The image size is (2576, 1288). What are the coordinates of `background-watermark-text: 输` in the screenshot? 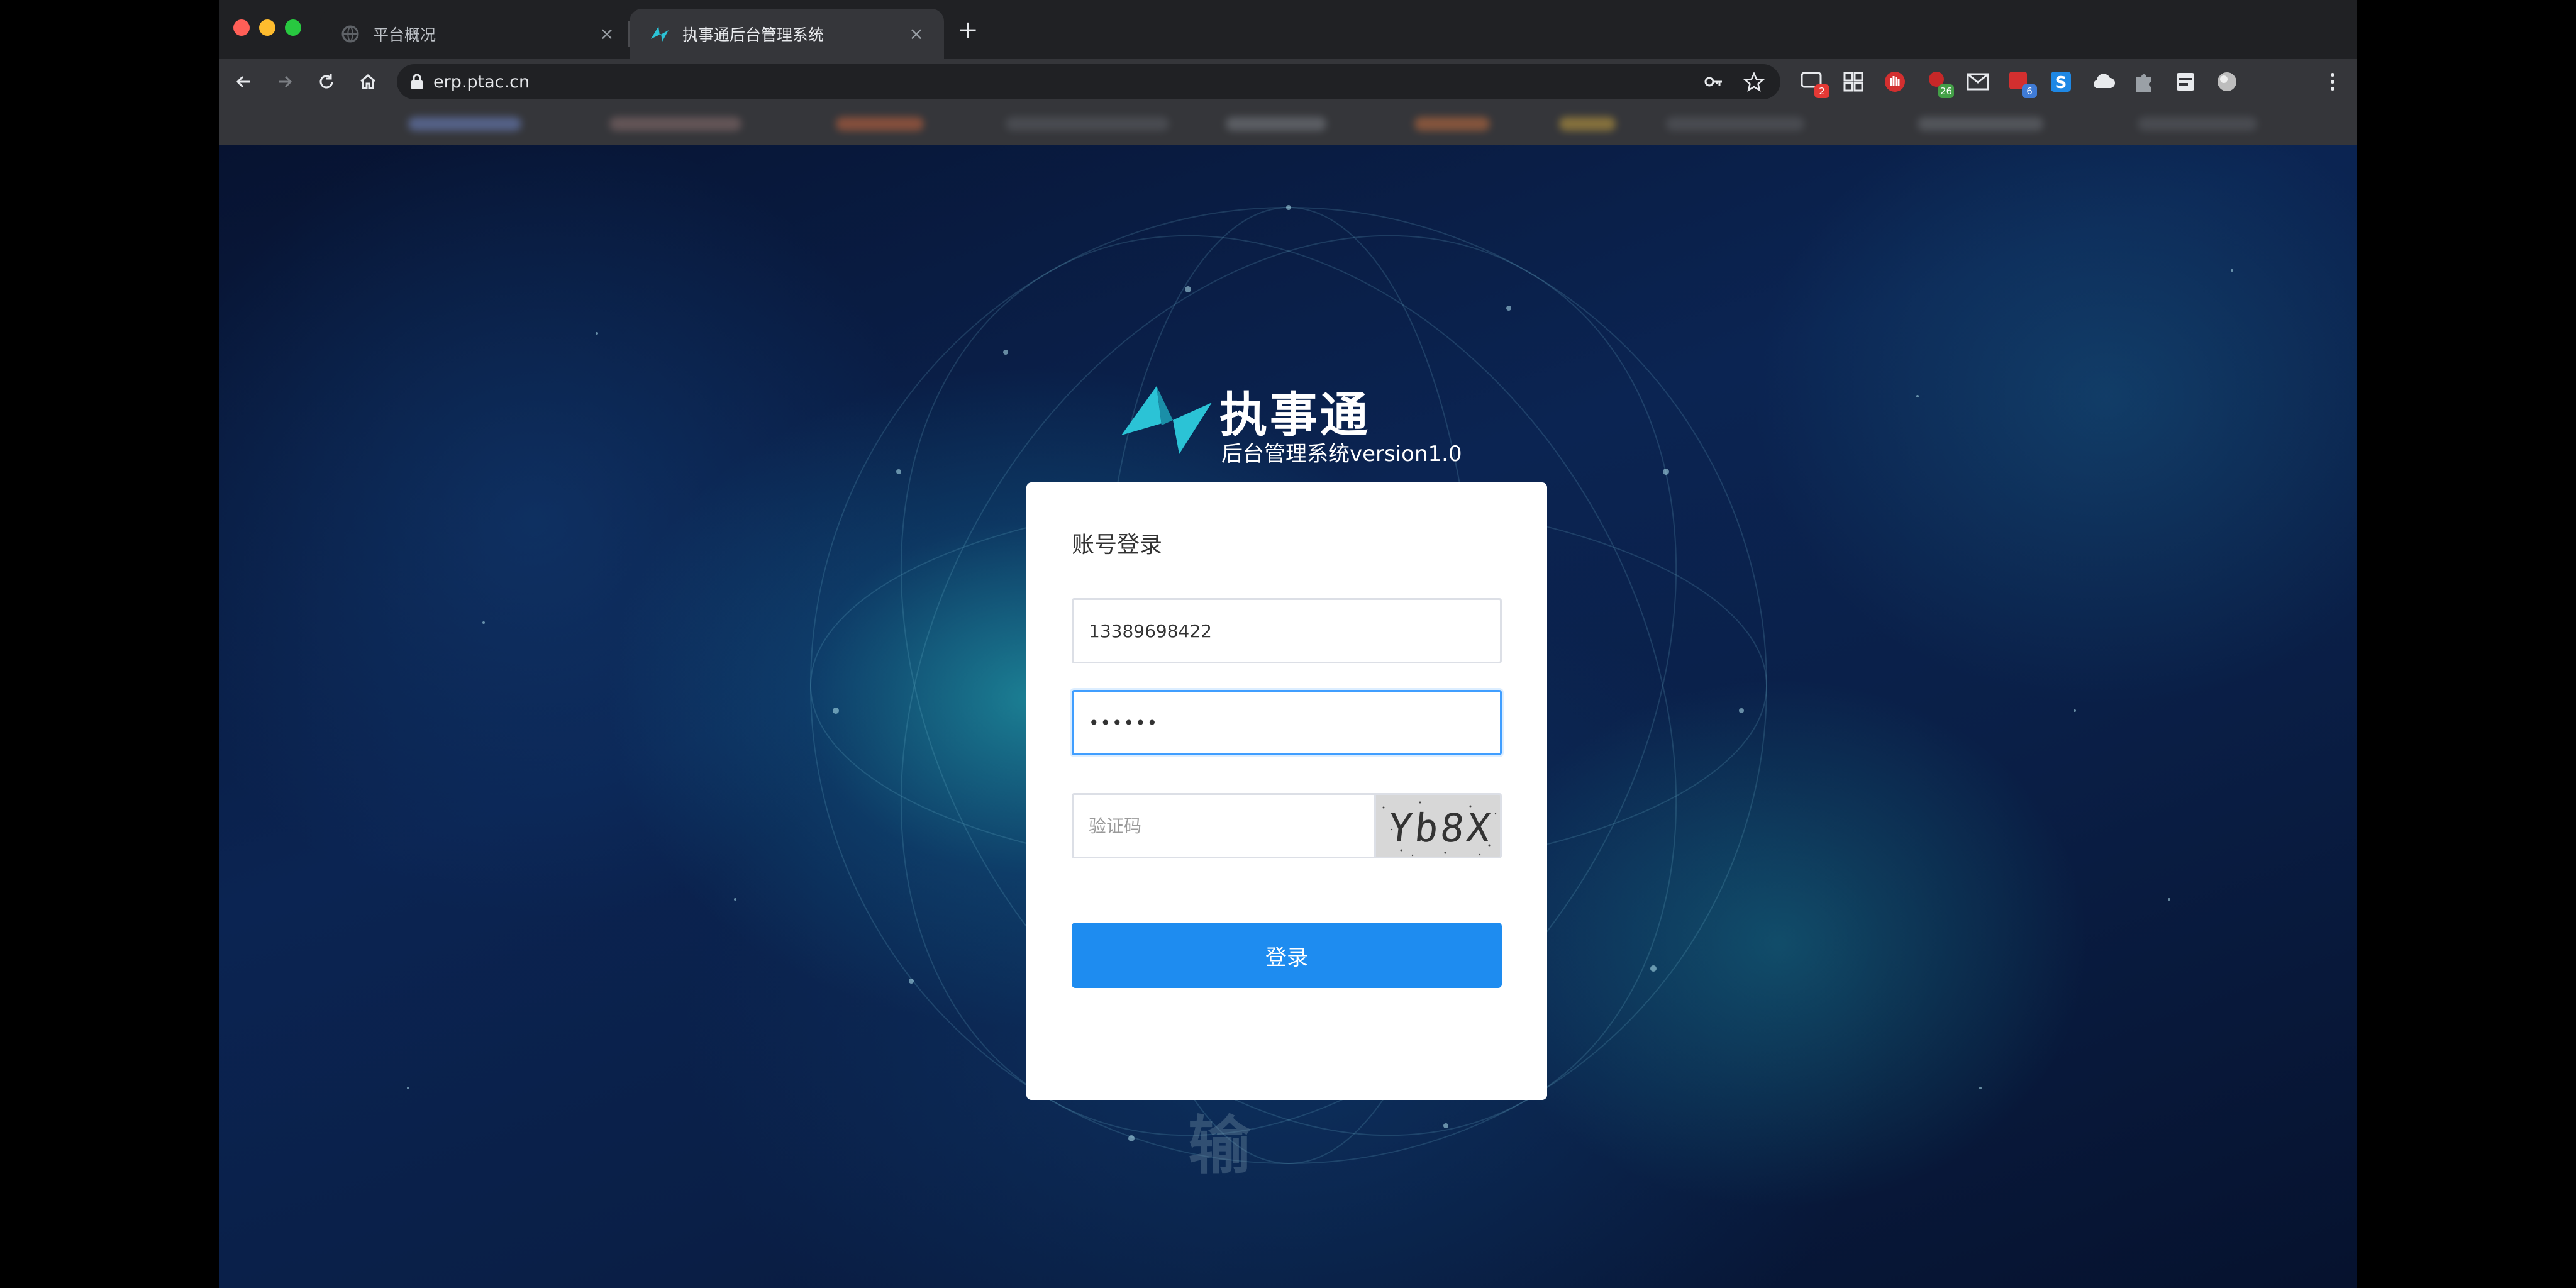 It's located at (1219, 1145).